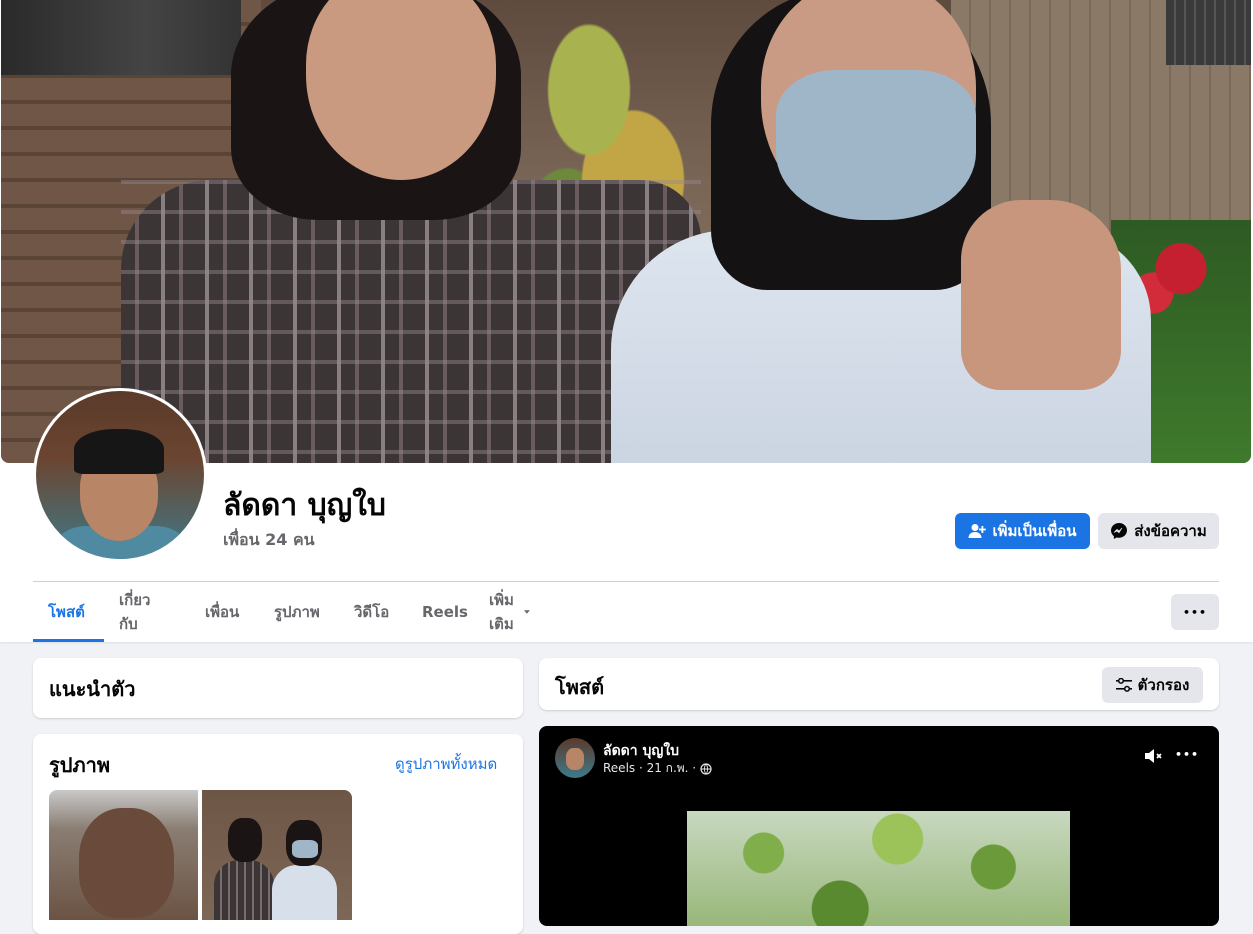  What do you see at coordinates (706, 768) in the screenshot?
I see `globe-icon` at bounding box center [706, 768].